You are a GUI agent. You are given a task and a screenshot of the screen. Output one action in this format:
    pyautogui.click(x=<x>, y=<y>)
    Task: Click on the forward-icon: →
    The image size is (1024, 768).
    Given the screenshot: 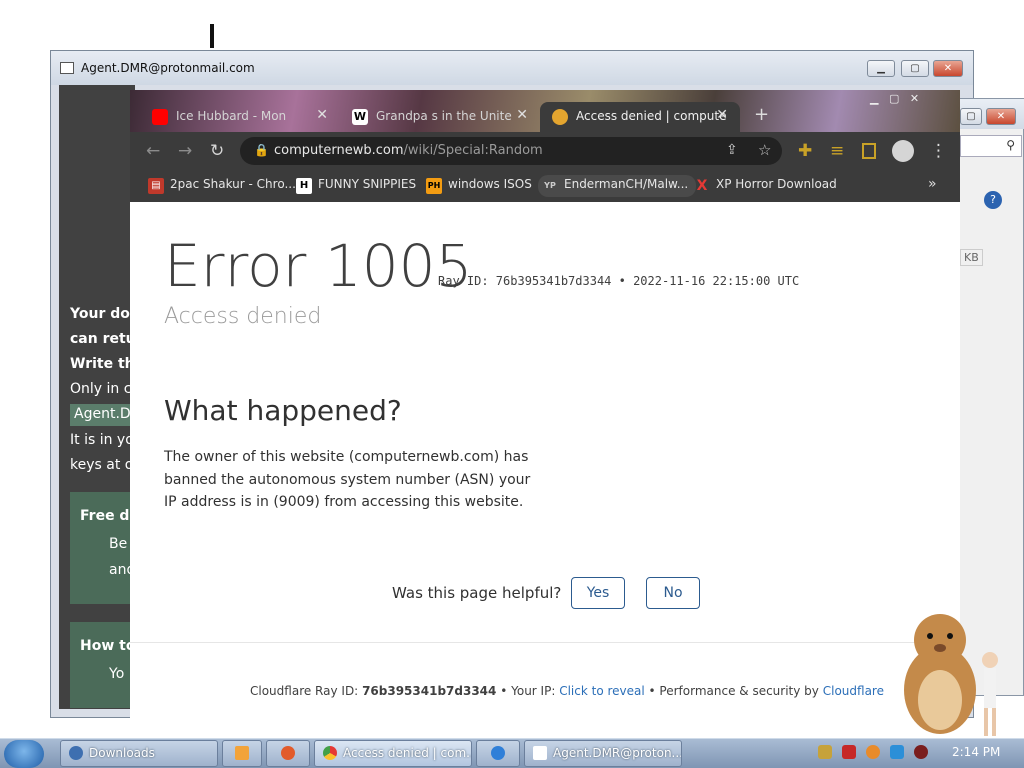 What is the action you would take?
    pyautogui.click(x=185, y=151)
    